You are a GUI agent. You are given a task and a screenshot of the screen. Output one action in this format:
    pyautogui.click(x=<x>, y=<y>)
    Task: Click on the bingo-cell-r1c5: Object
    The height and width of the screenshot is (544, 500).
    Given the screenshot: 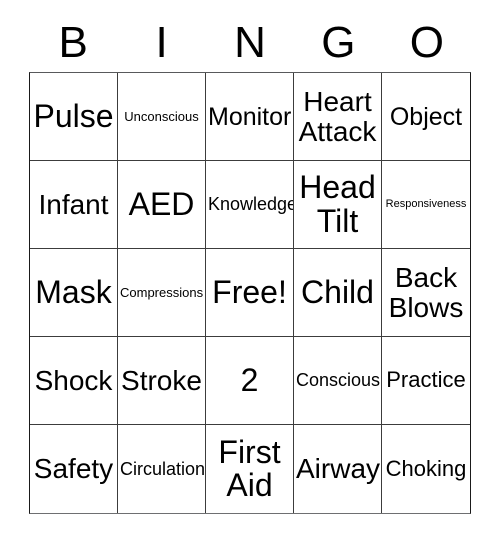 What is the action you would take?
    pyautogui.click(x=426, y=117)
    